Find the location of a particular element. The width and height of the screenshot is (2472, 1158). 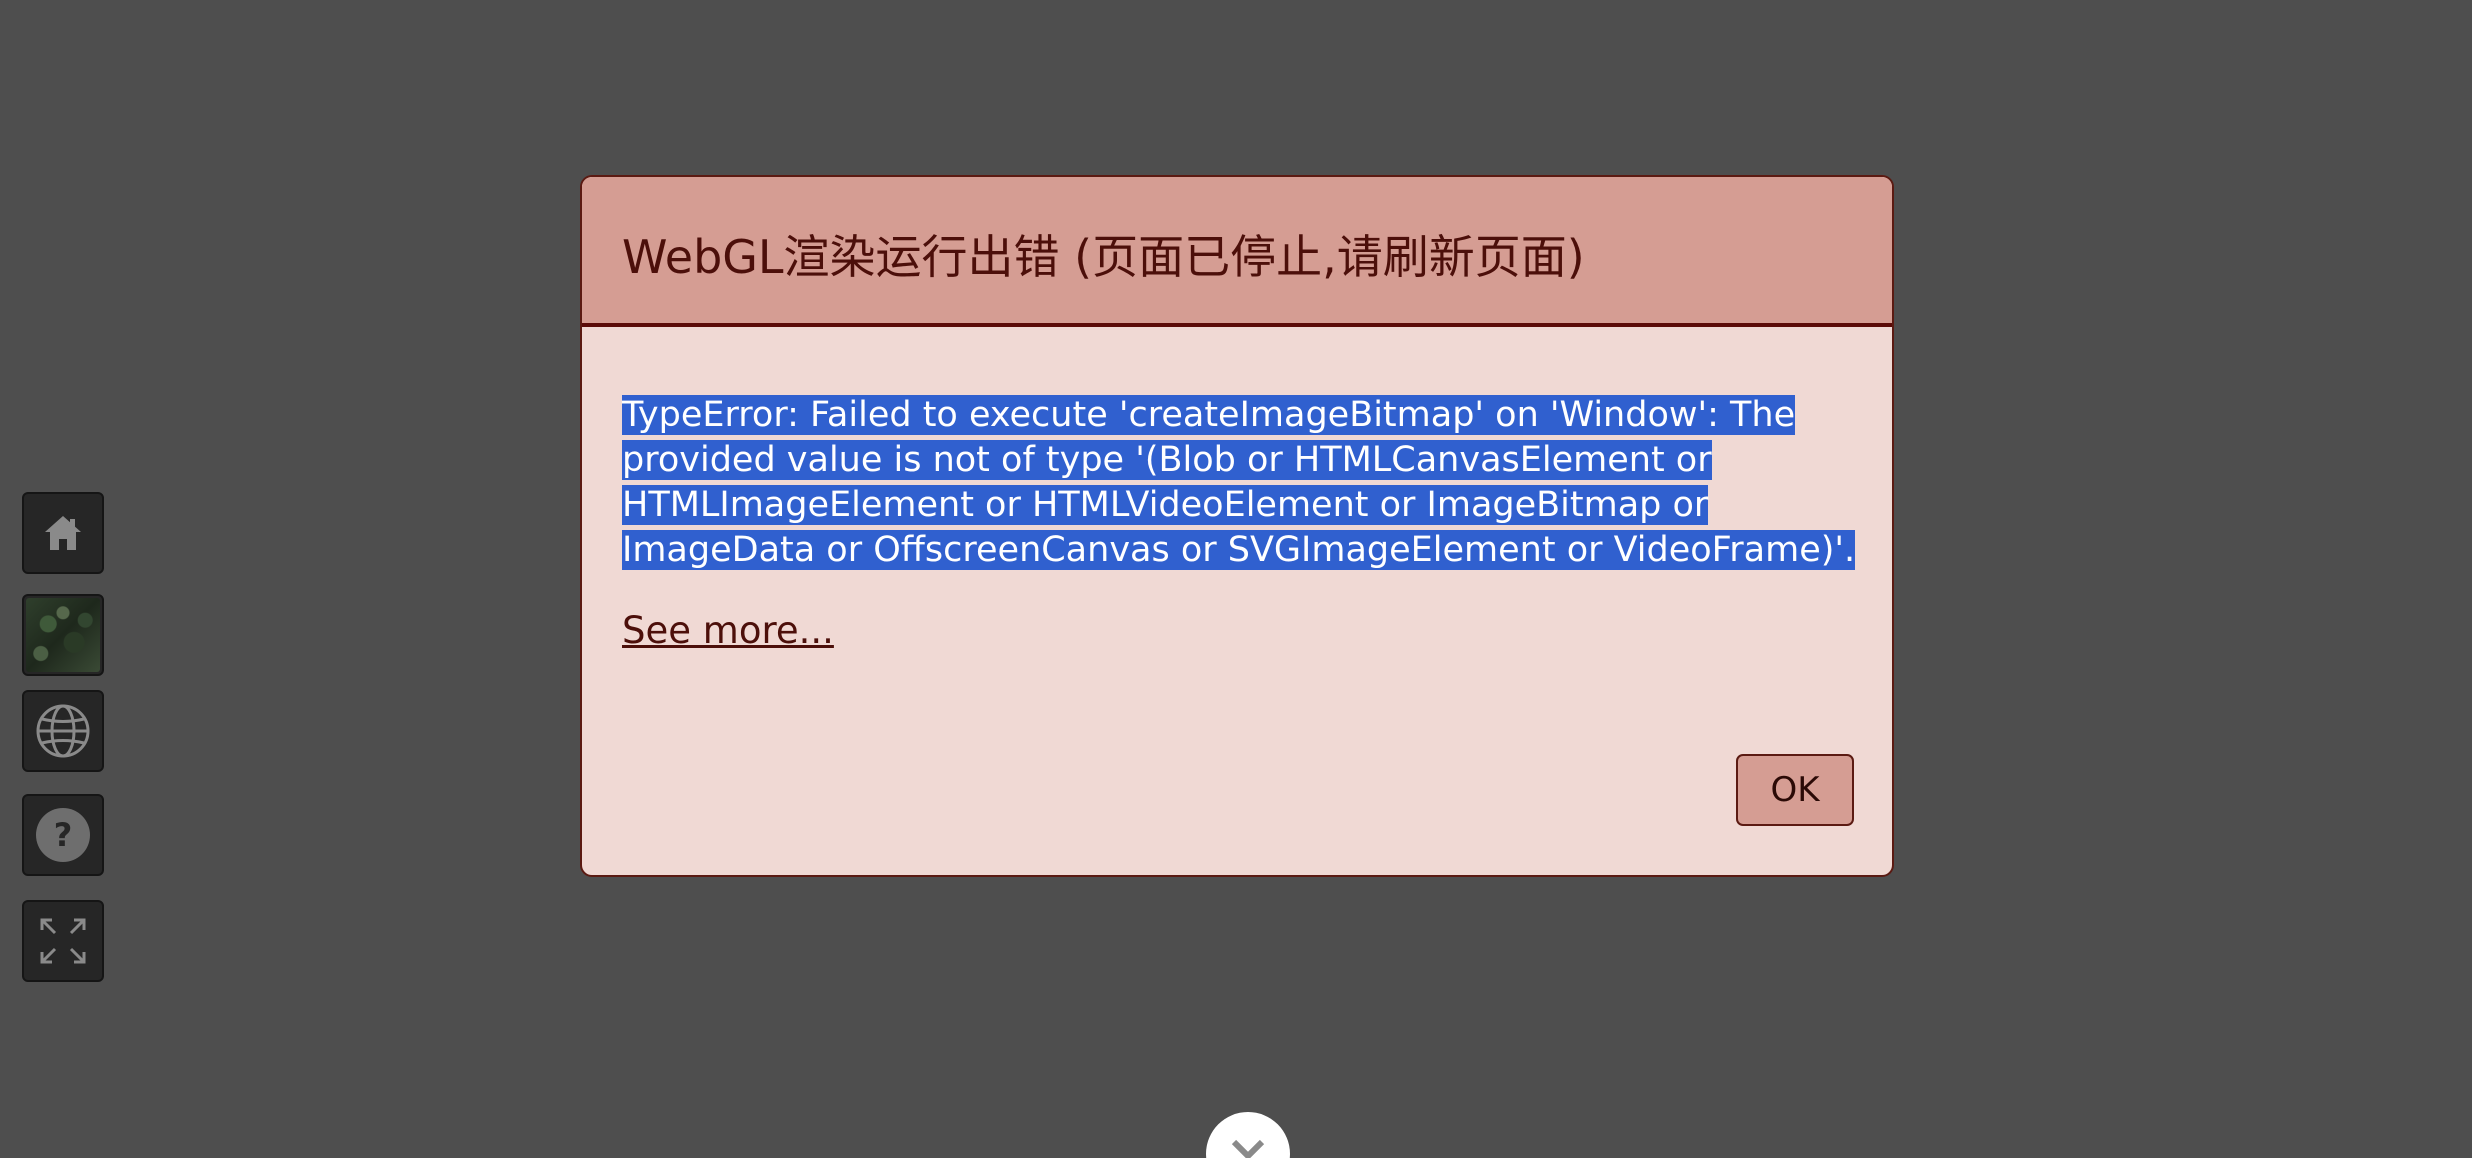

home-button is located at coordinates (63, 533).